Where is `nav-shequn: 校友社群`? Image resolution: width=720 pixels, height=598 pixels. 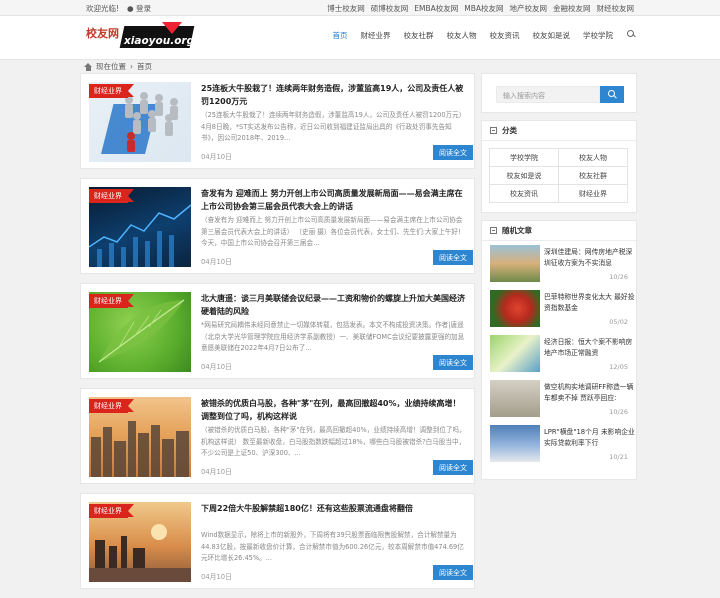 nav-shequn: 校友社群 is located at coordinates (419, 35).